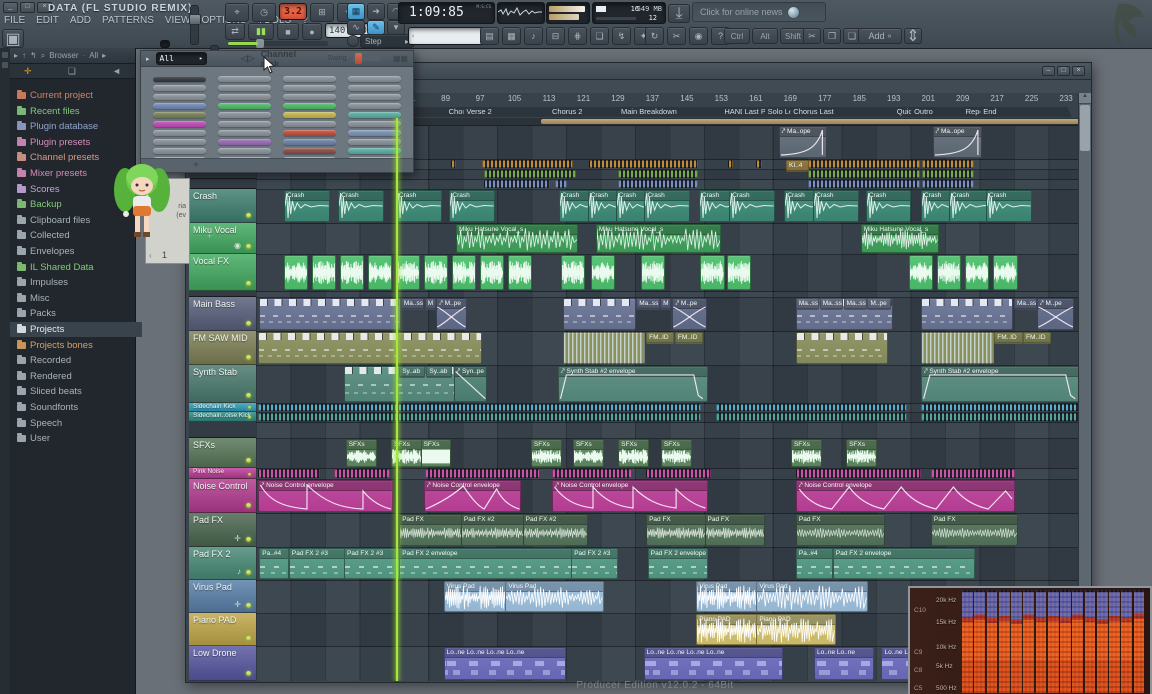 Image resolution: width=1152 pixels, height=694 pixels. I want to click on track-header-sidechain-kick: Sidechain Kick, so click(222, 407).